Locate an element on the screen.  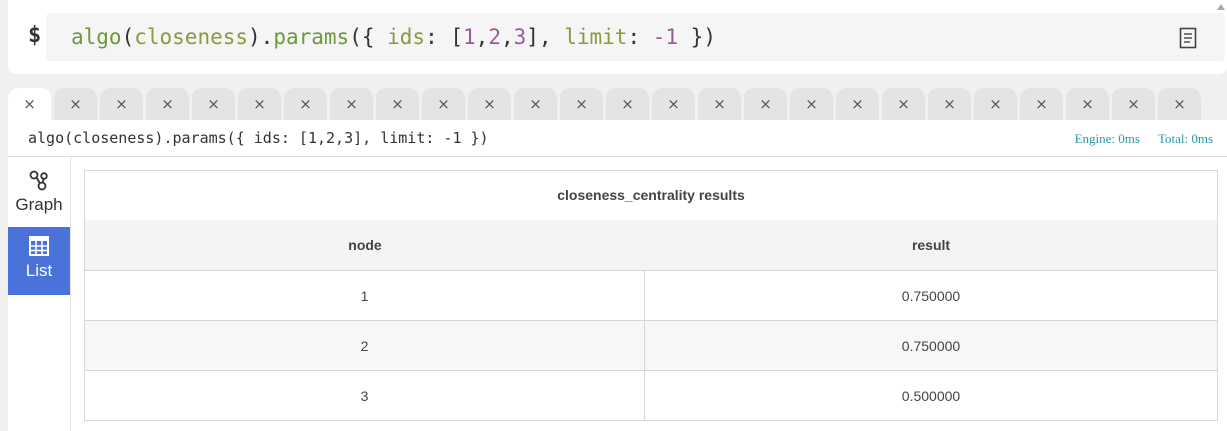
document-icon is located at coordinates (1188, 38).